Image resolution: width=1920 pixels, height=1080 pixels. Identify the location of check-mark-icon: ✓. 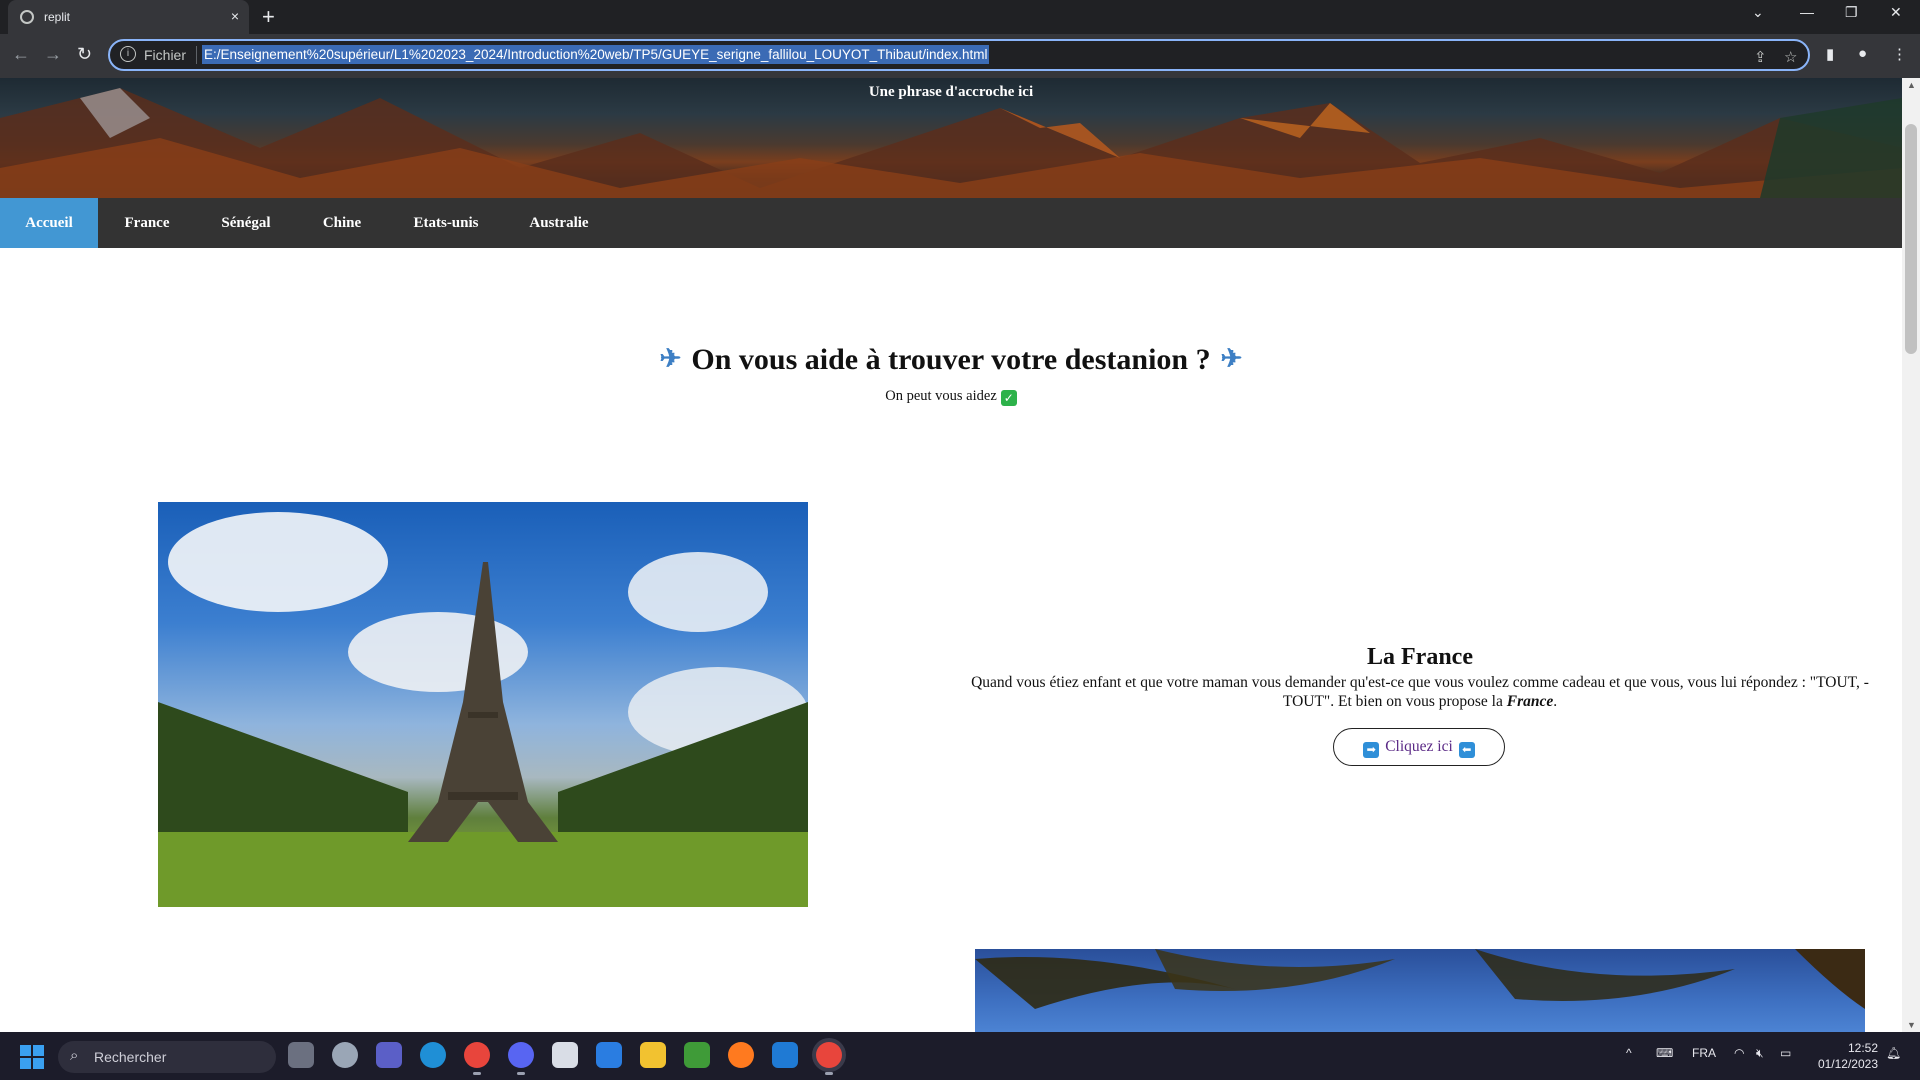
(1008, 398).